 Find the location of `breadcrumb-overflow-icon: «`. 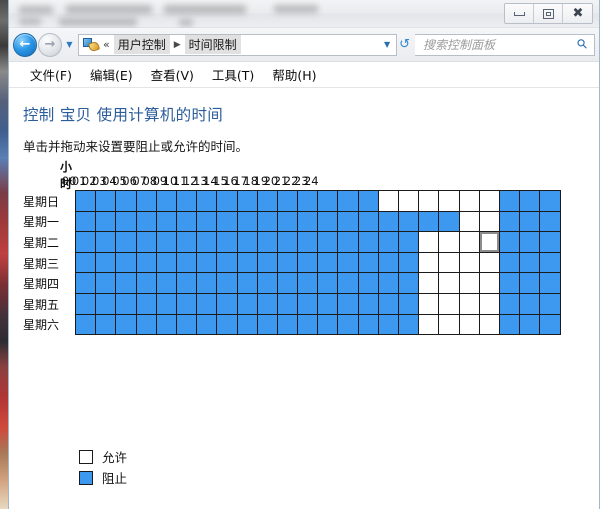

breadcrumb-overflow-icon: « is located at coordinates (106, 44).